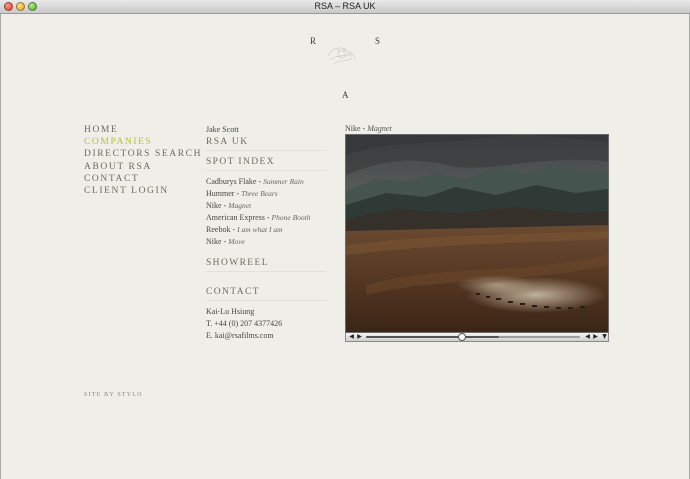 The width and height of the screenshot is (690, 479). I want to click on nav-item-companies: COMPANIES, so click(143, 142).